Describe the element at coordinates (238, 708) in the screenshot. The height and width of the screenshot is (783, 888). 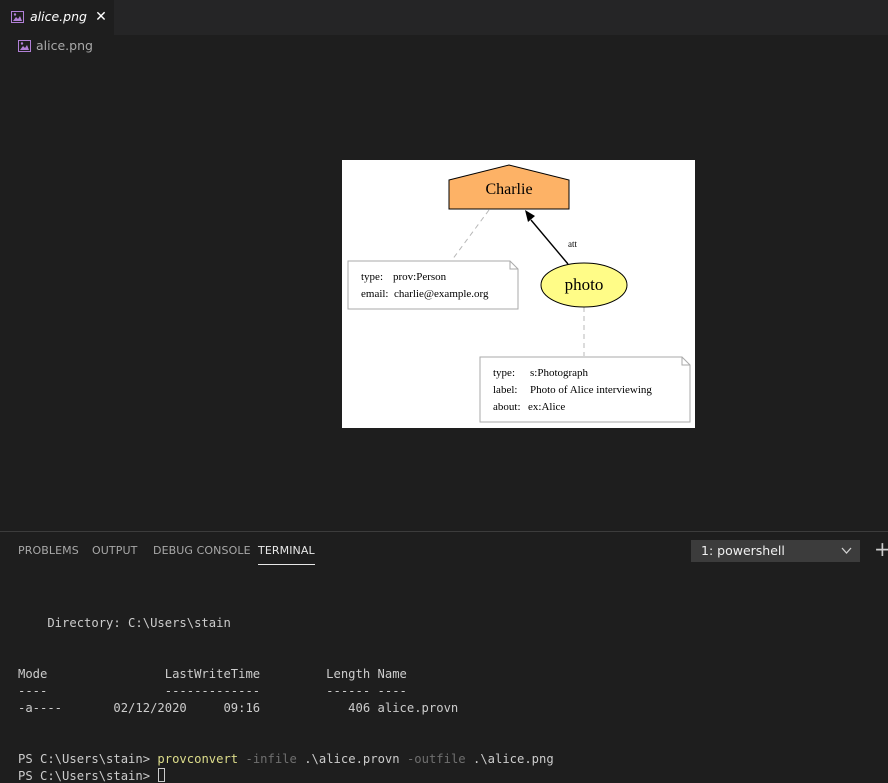
I see `terminal-row: -a---- 02/12/2020 09:16 406 alice.provn` at that location.